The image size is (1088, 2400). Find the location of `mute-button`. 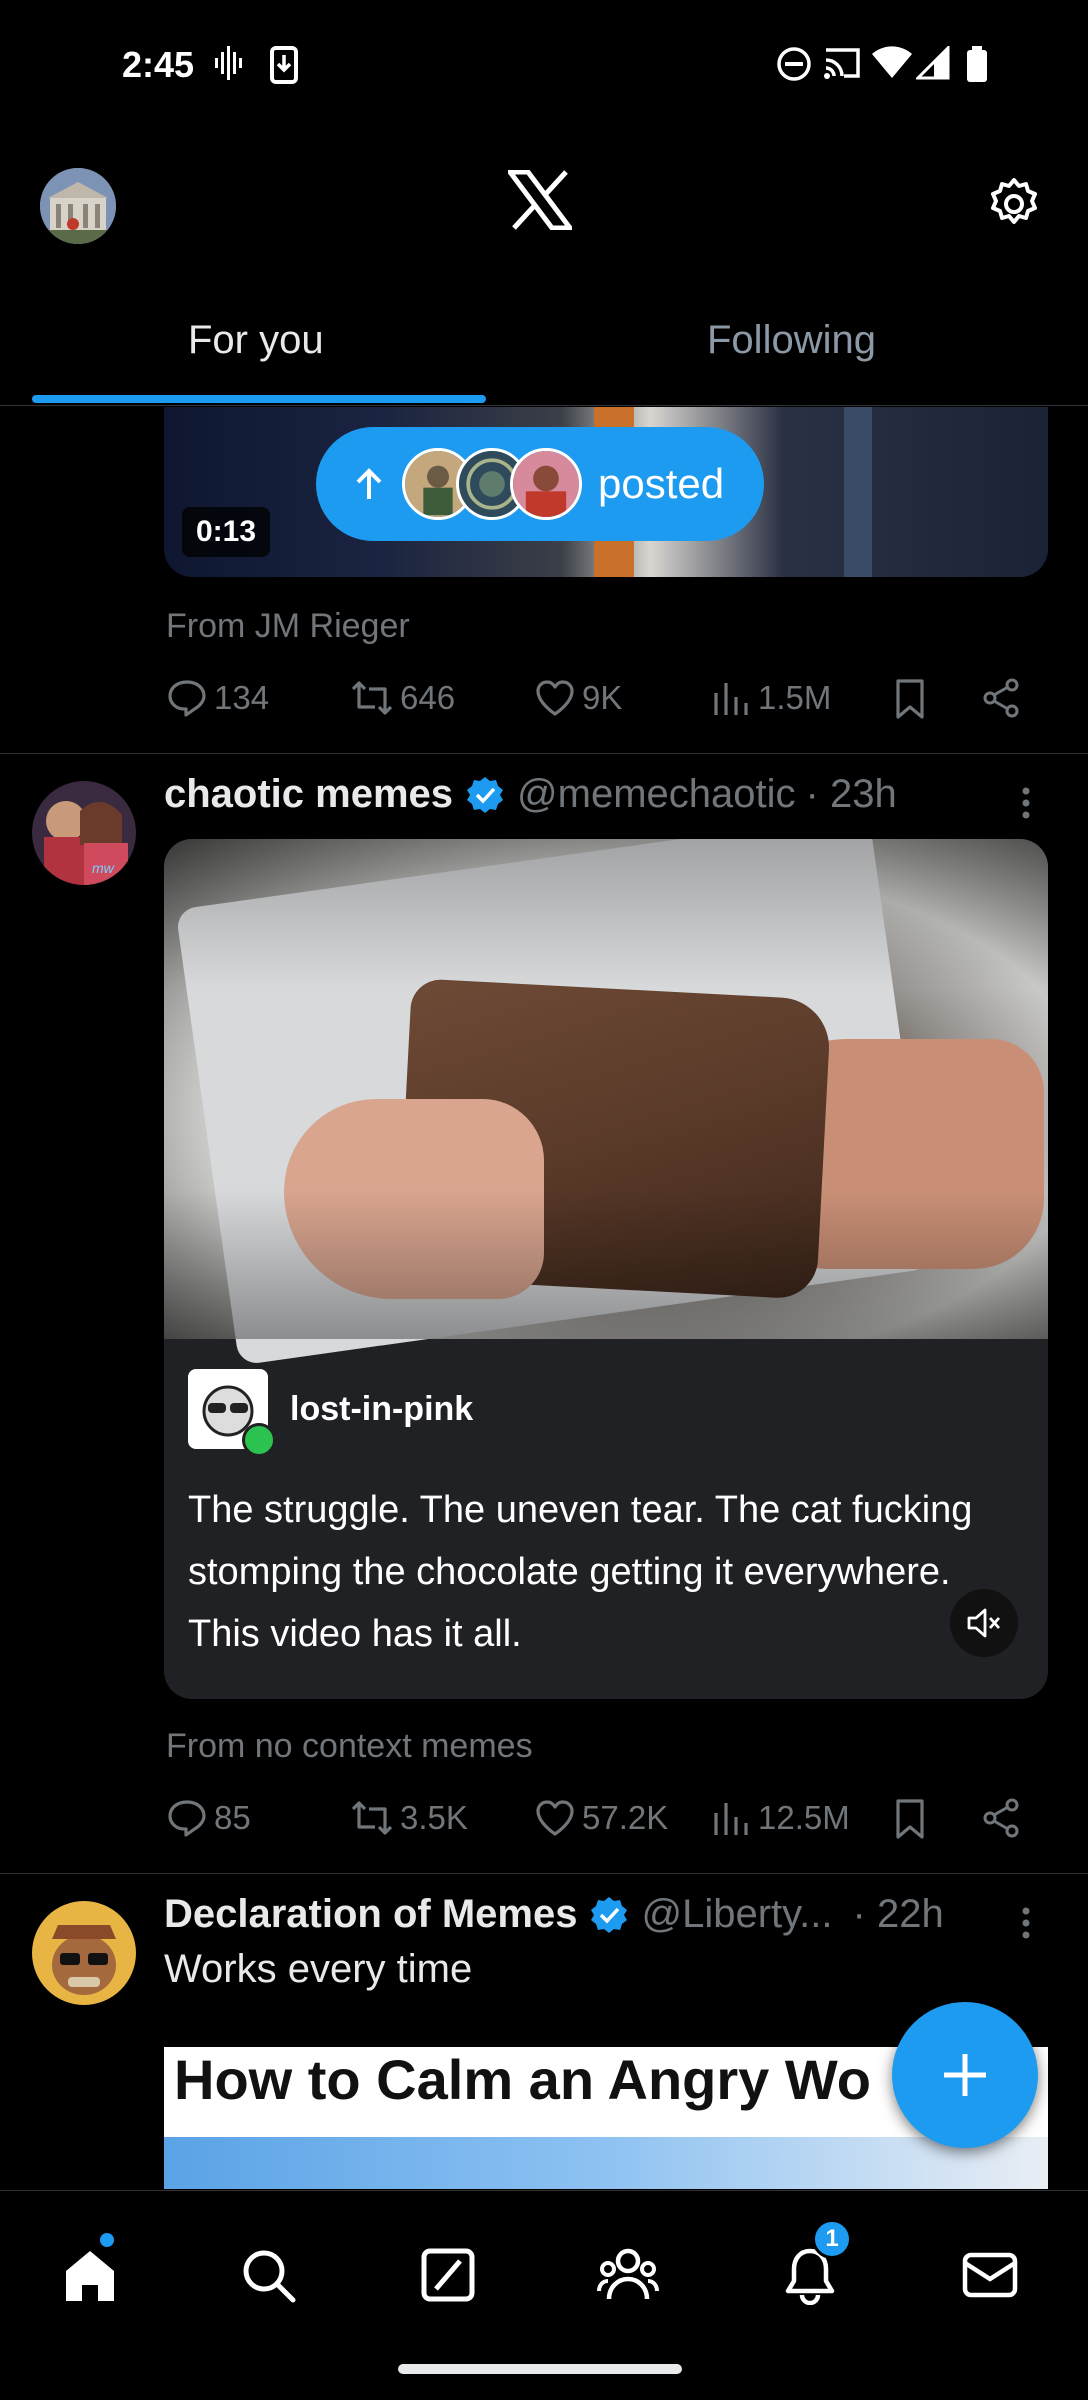

mute-button is located at coordinates (984, 1623).